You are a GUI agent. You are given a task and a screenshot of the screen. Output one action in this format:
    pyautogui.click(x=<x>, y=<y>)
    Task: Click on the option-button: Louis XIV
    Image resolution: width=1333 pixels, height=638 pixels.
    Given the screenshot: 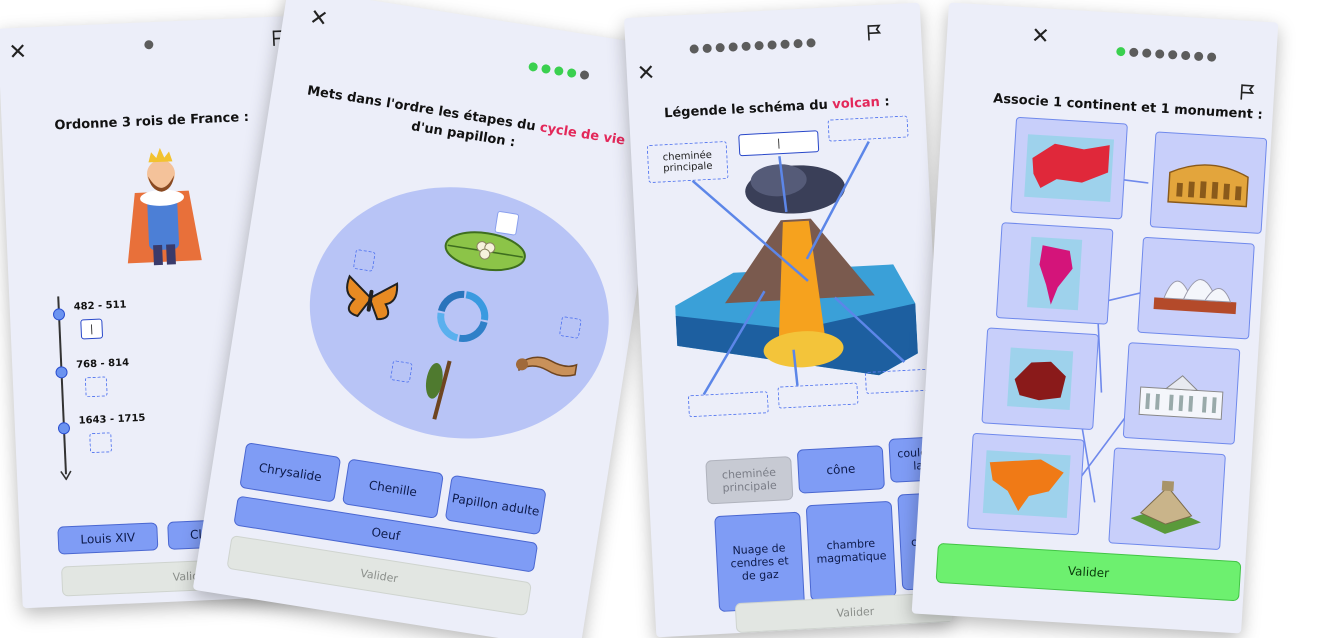 What is the action you would take?
    pyautogui.click(x=108, y=538)
    